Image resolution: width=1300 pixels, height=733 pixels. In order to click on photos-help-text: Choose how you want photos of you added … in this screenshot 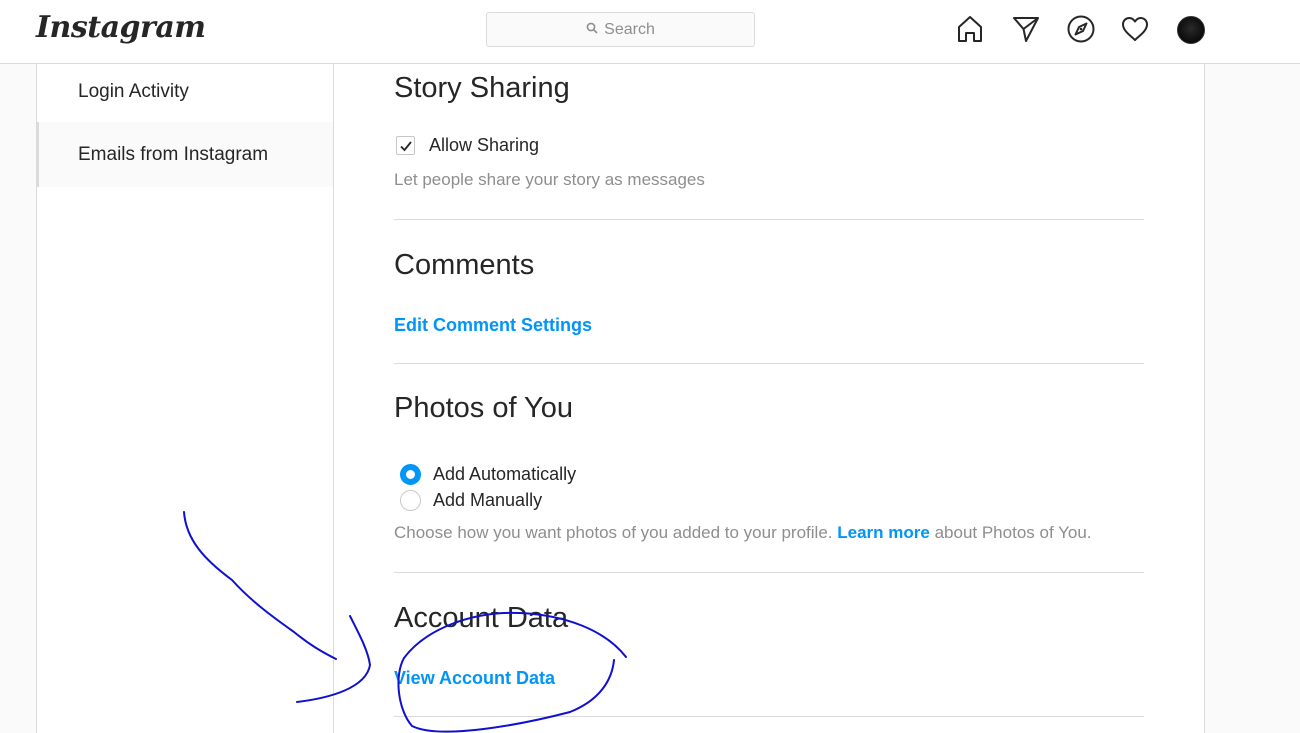, I will do `click(613, 532)`.